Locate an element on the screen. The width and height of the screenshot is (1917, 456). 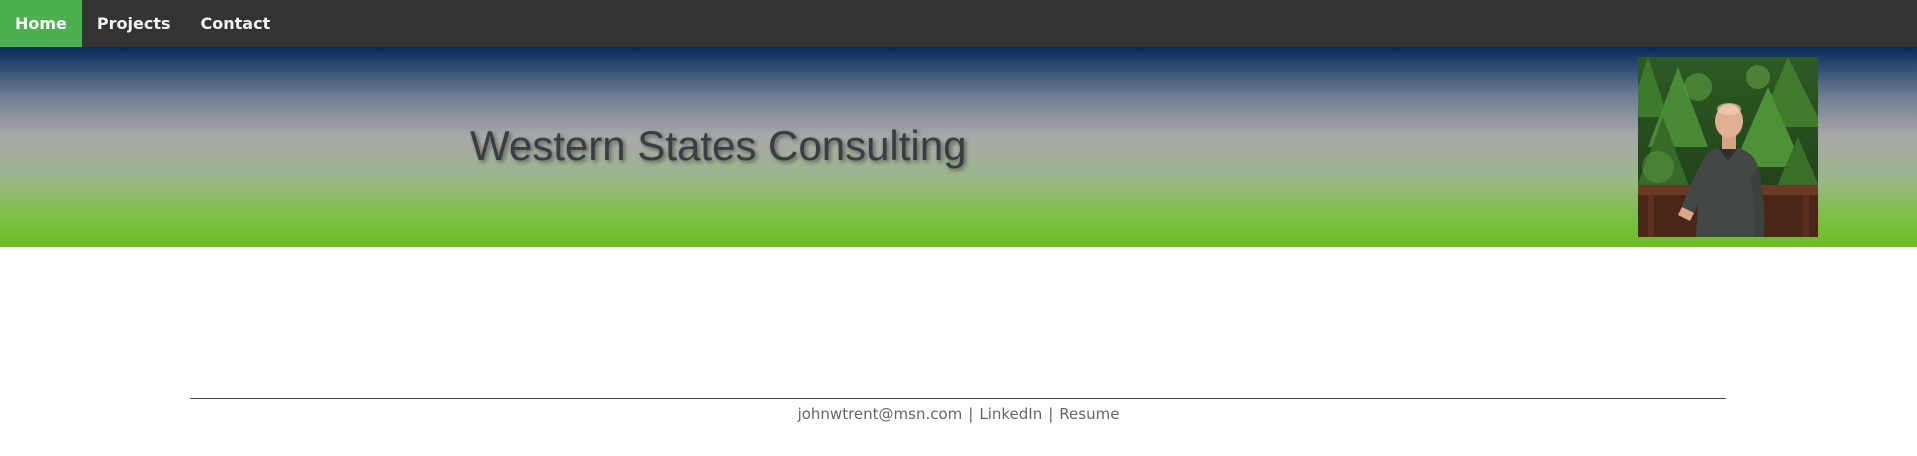
footer-links: johnwtrent@msn.com | LinkedIn | Resume is located at coordinates (958, 414).